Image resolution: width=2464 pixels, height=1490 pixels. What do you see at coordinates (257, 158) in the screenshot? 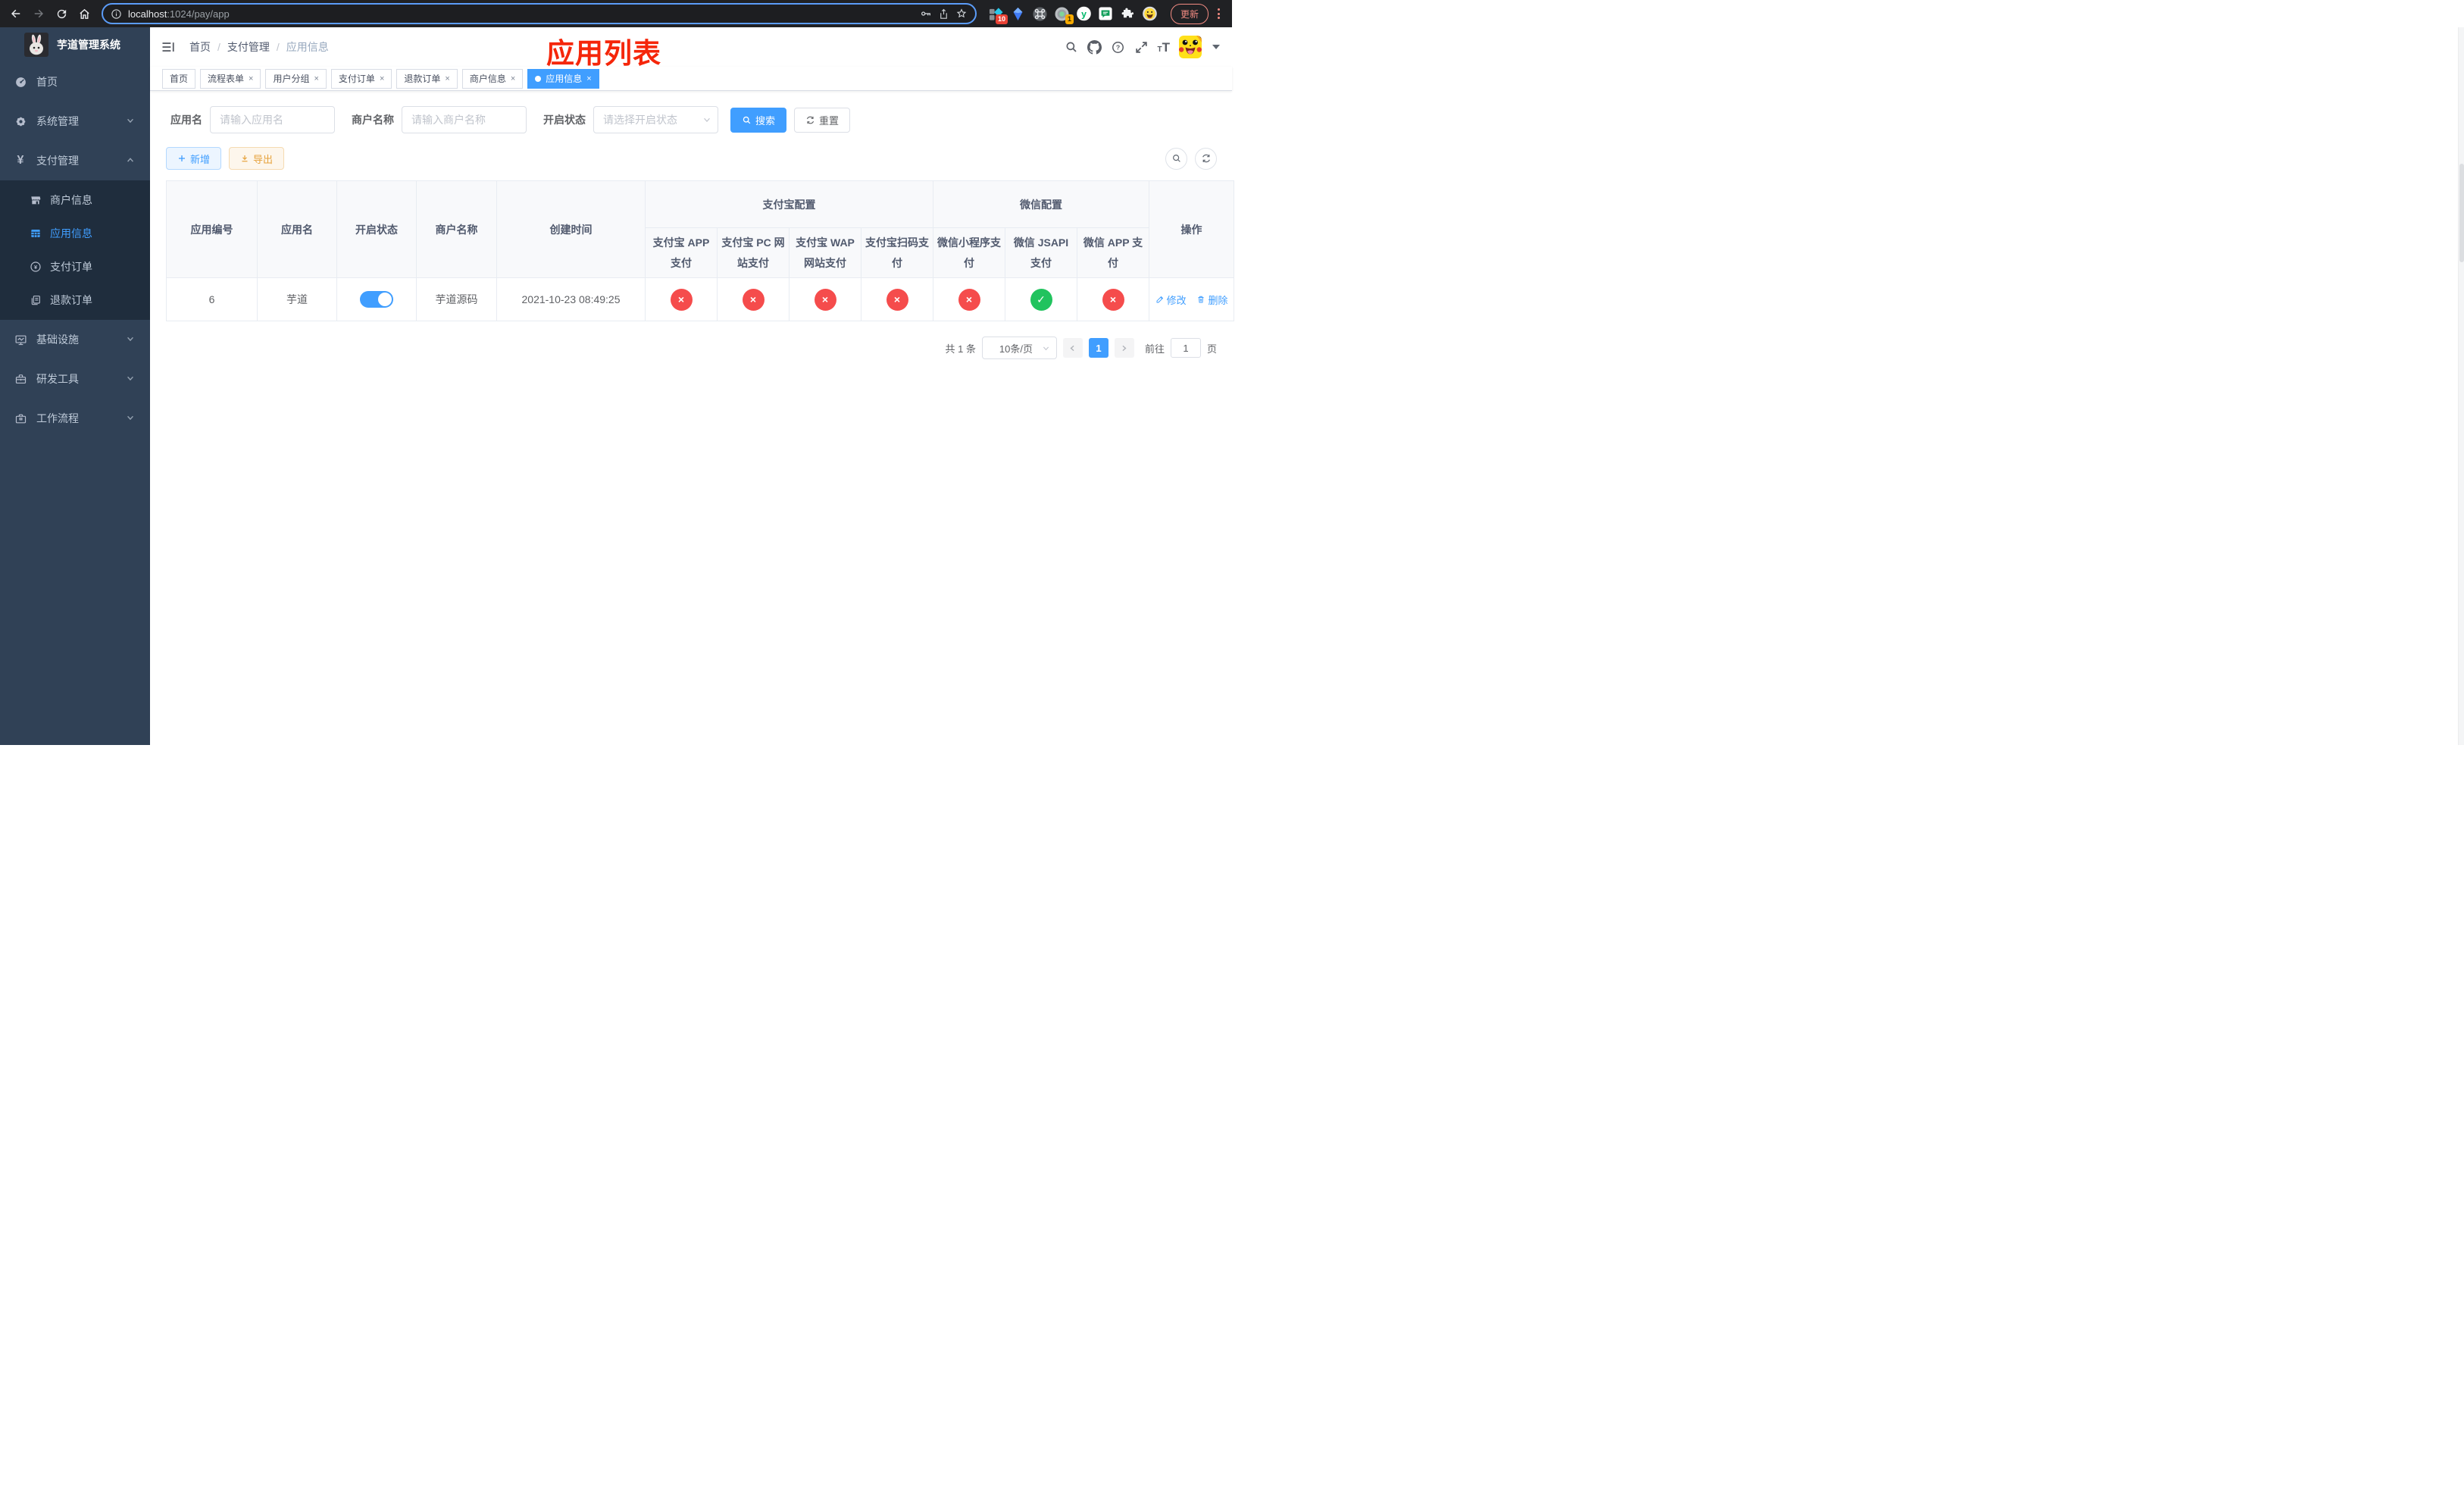
I see `export-button: 导出` at bounding box center [257, 158].